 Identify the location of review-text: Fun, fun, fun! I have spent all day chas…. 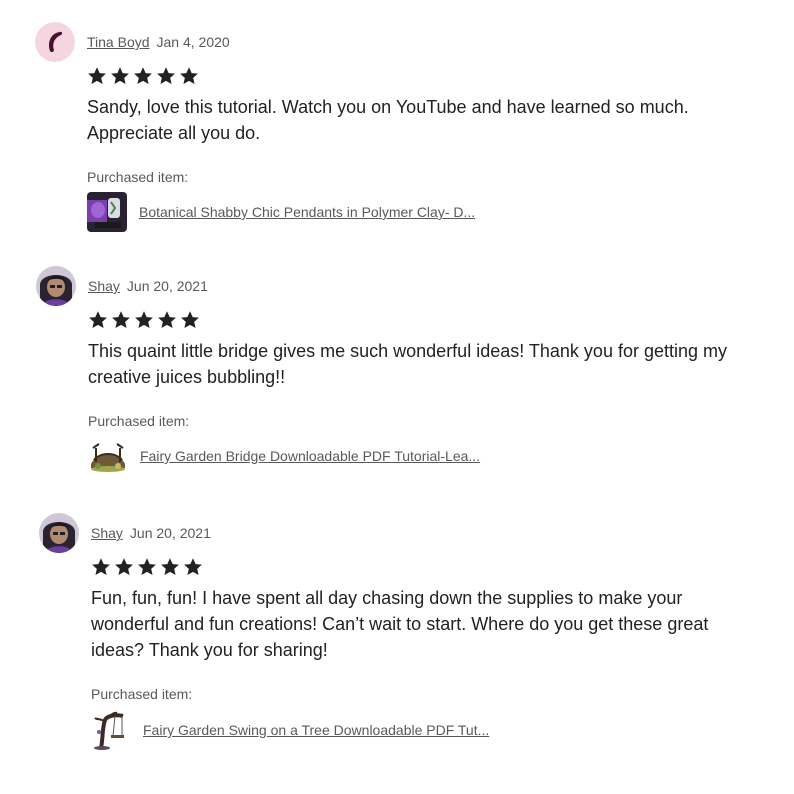
(400, 624).